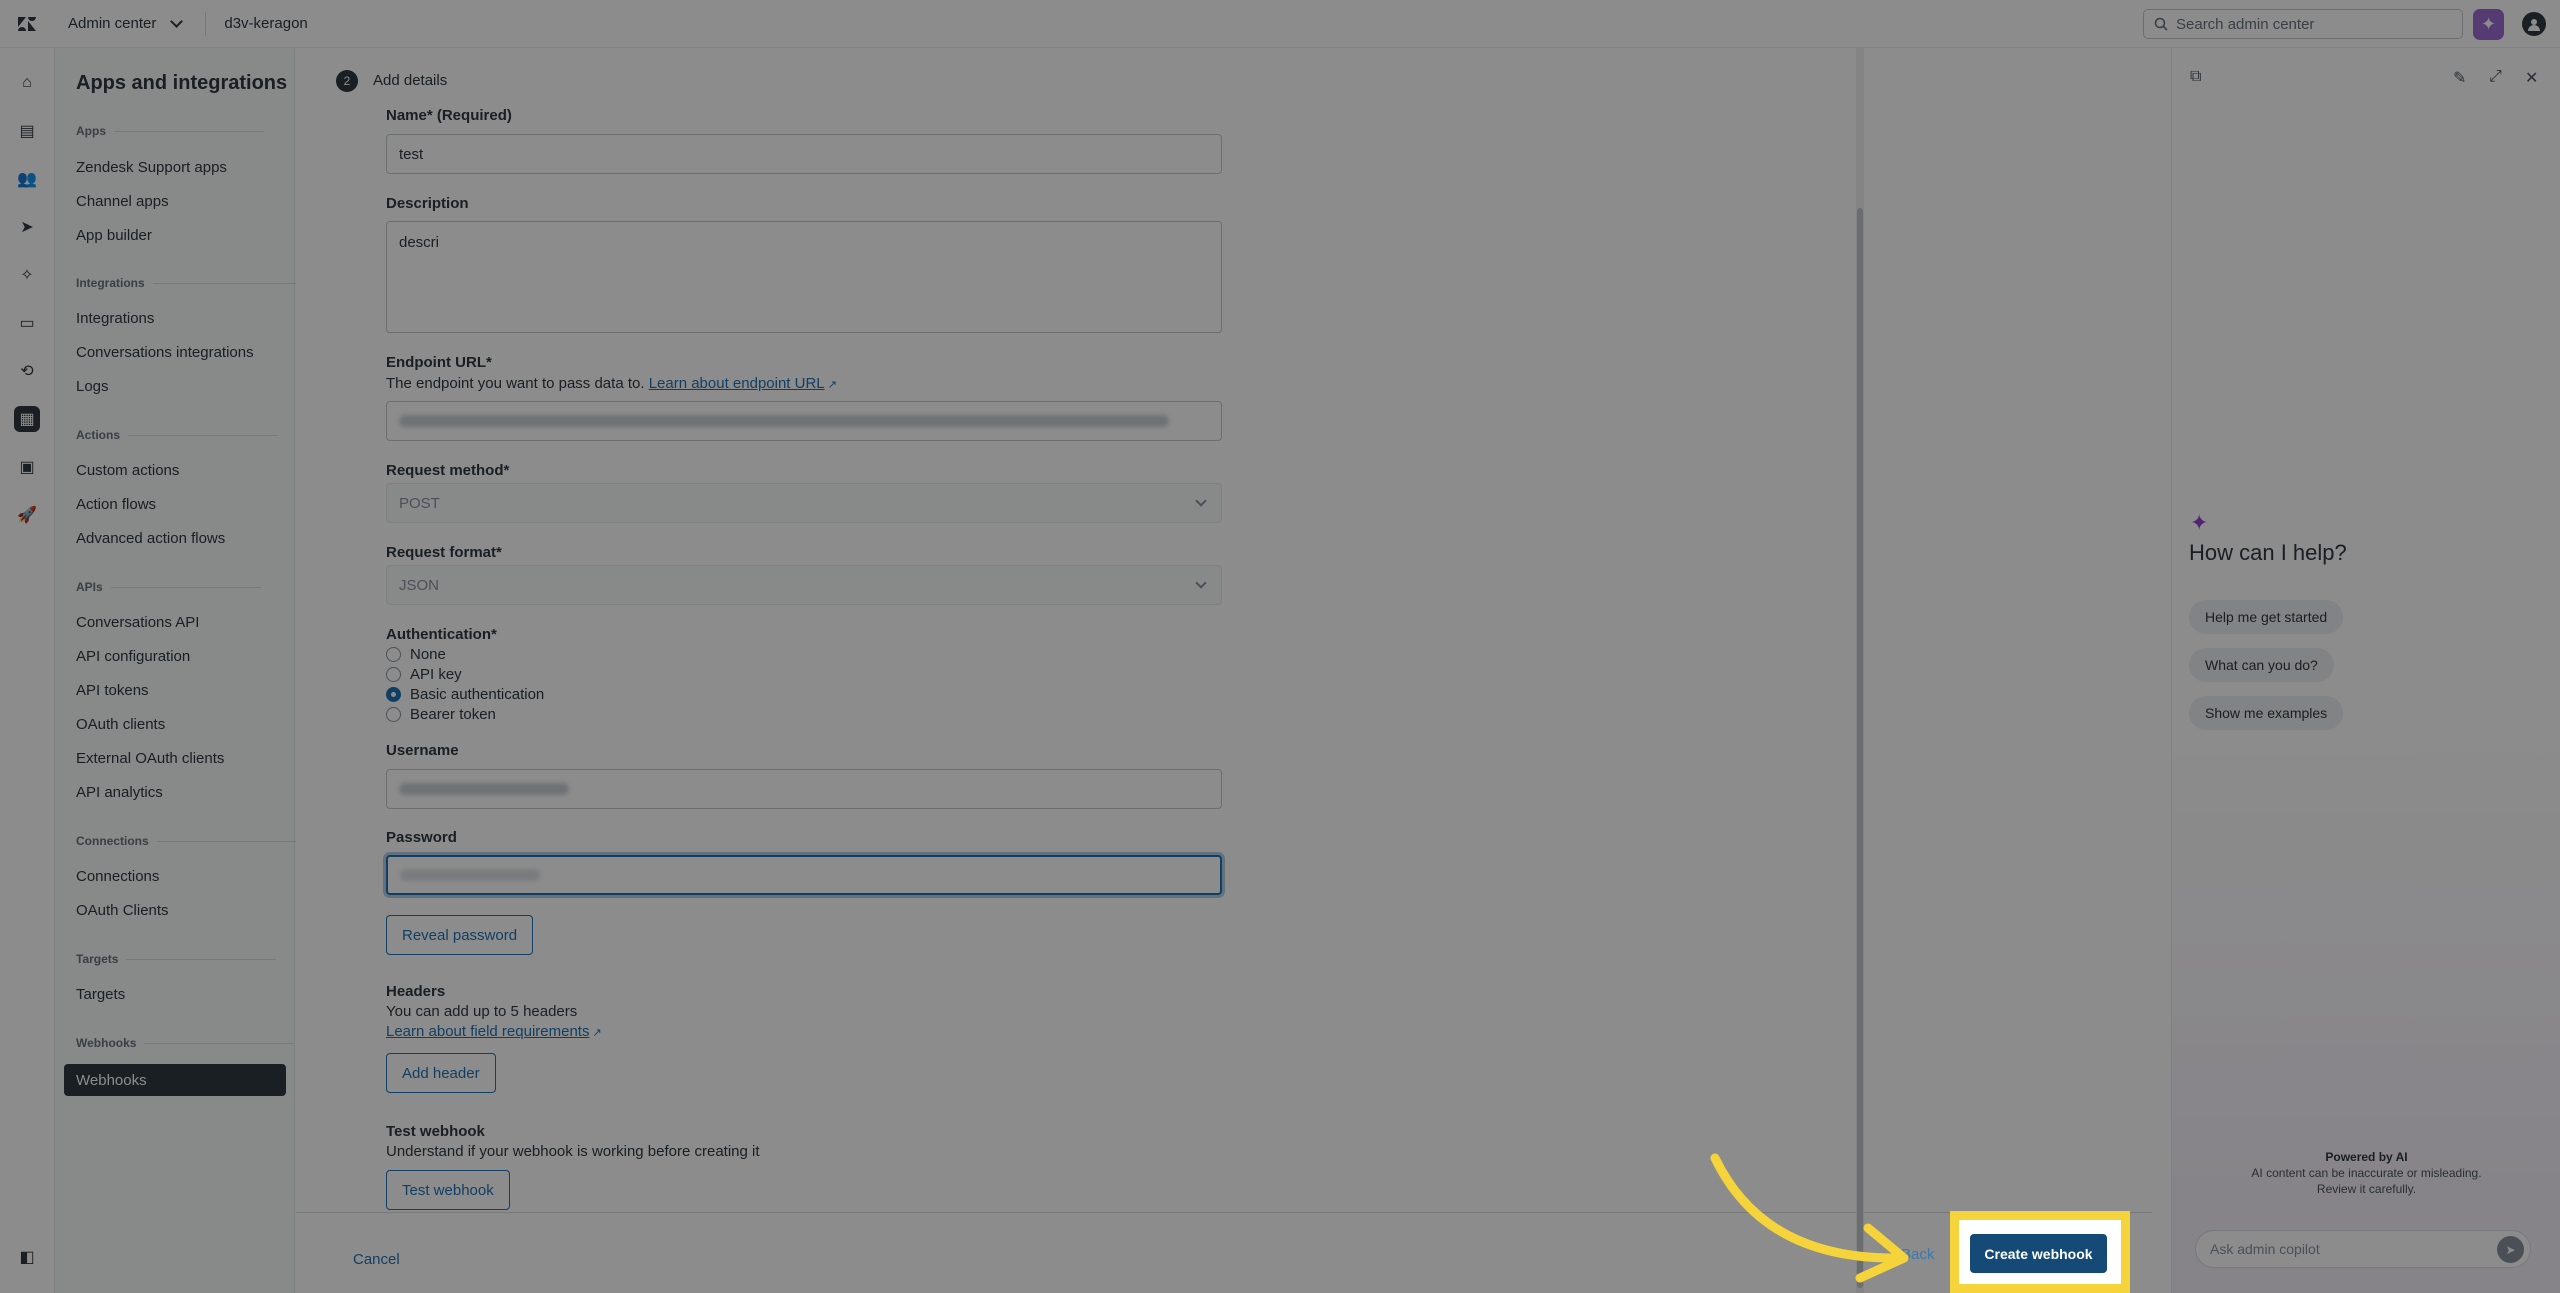  What do you see at coordinates (2266, 713) in the screenshot?
I see `chip-show-me-examples: Show me examples` at bounding box center [2266, 713].